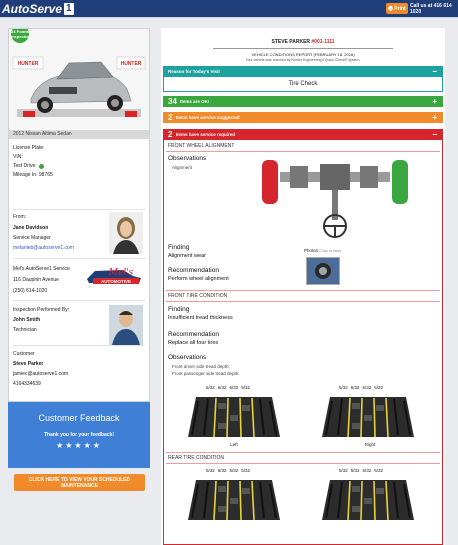  I want to click on suggested-label: Items have service suggested, so click(207, 117).